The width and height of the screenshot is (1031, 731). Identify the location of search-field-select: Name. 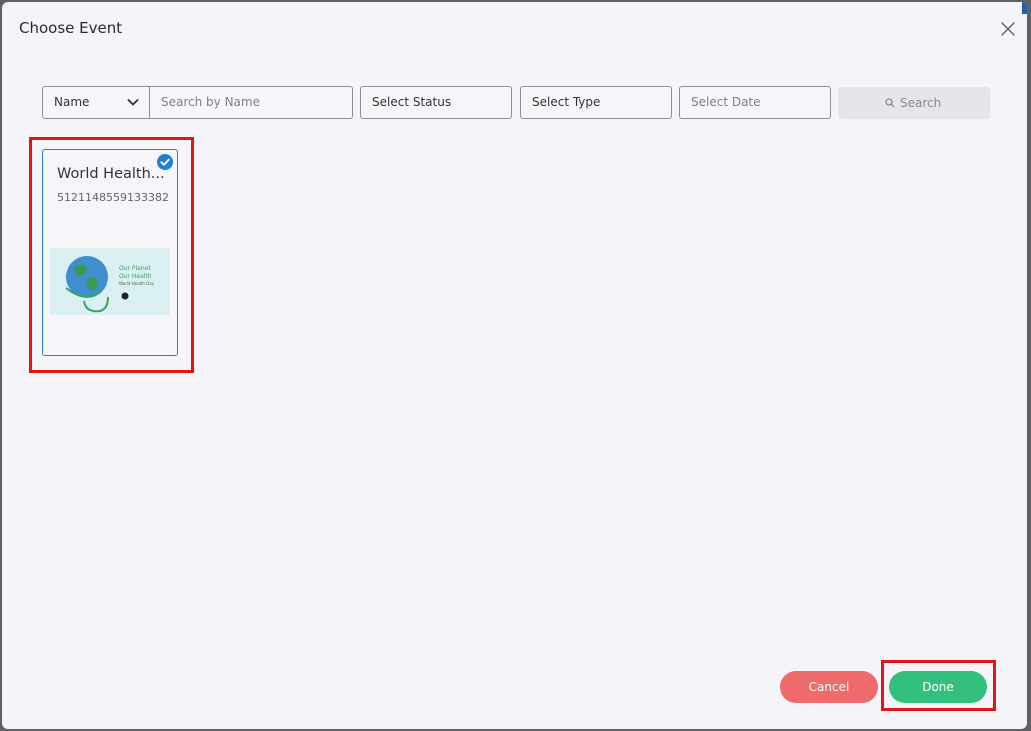
(96, 102).